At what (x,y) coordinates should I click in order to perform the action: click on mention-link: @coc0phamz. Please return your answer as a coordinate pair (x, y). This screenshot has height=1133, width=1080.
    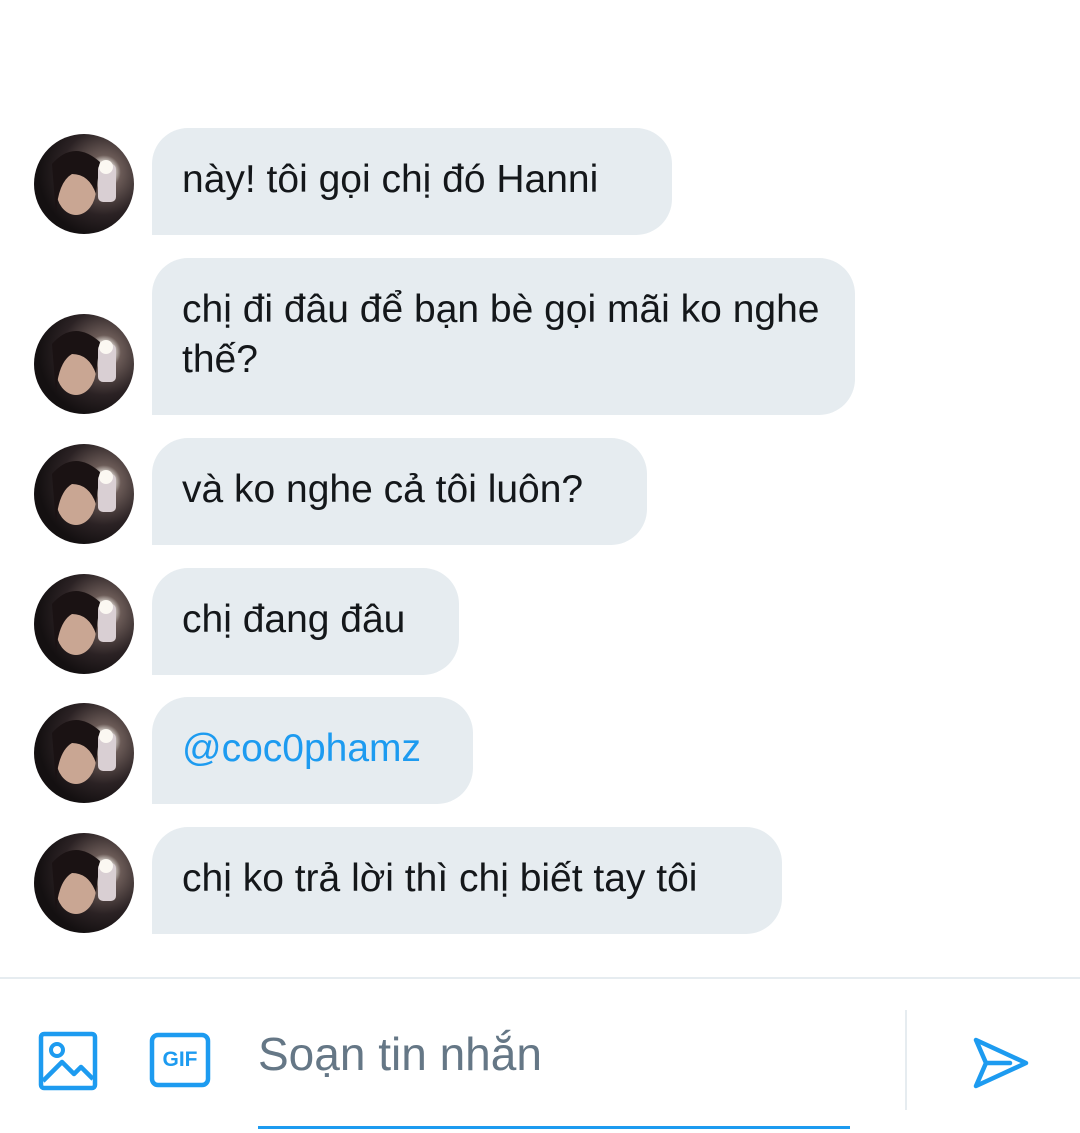
    Looking at the image, I should click on (301, 748).